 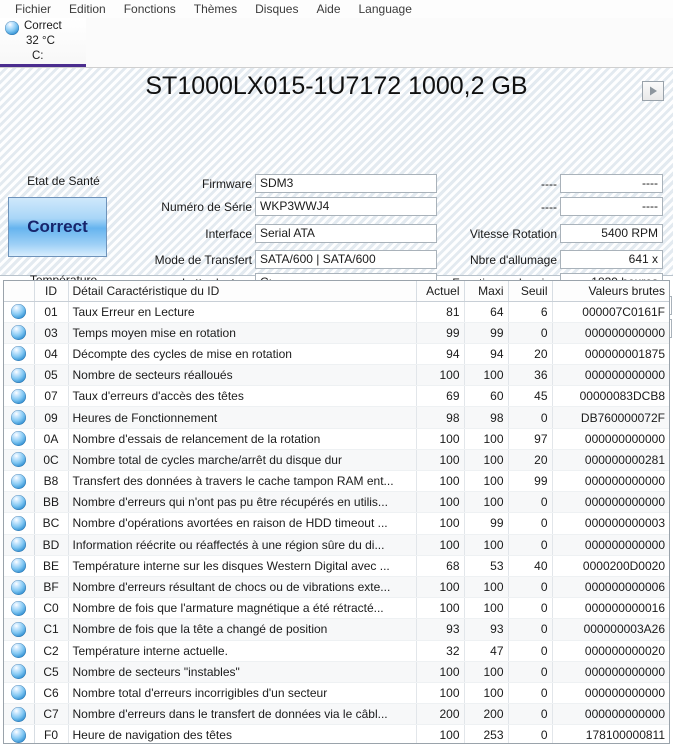 I want to click on row-id: 0C, so click(x=51, y=460).